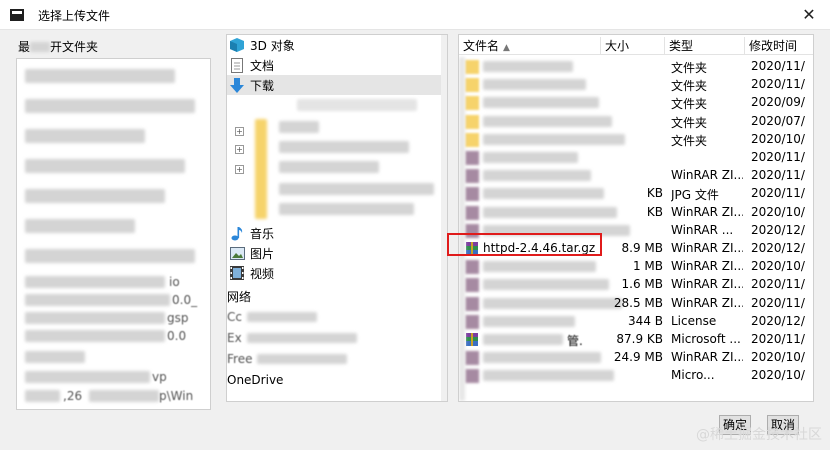 The width and height of the screenshot is (830, 450). Describe the element at coordinates (636, 176) in the screenshot. I see `file-row: WinRAR ZI... 2020/11/` at that location.